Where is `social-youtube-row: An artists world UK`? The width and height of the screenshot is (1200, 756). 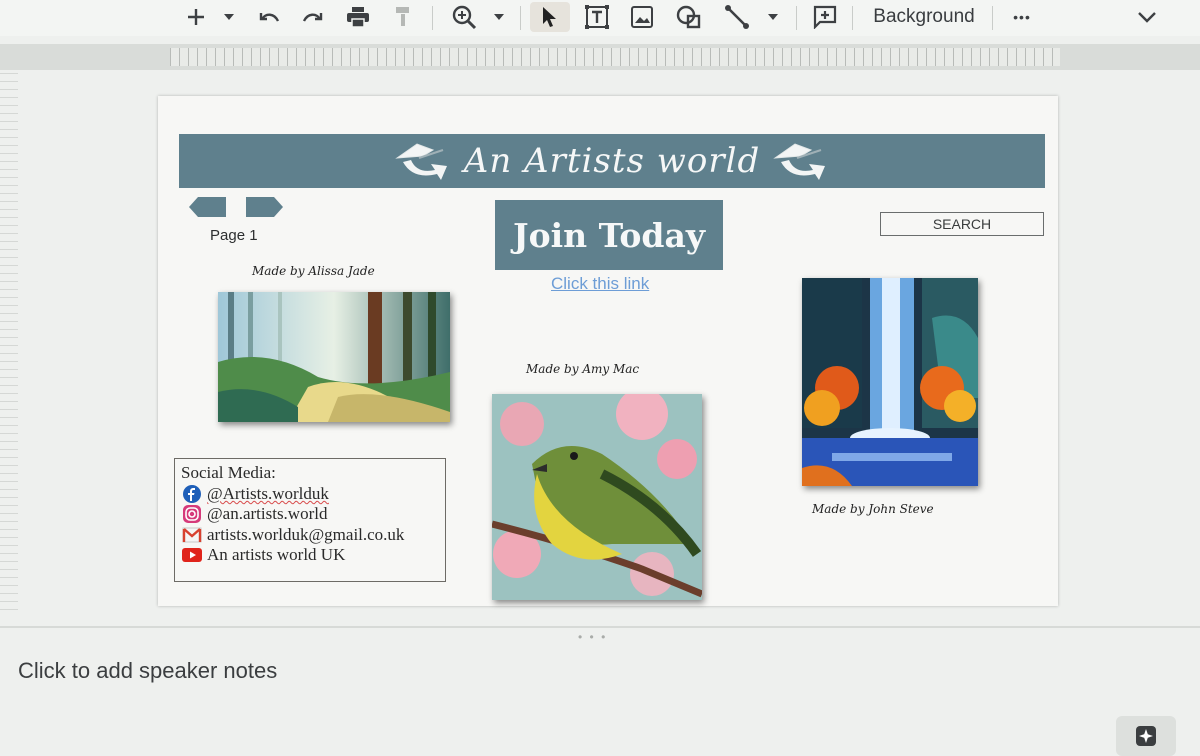 social-youtube-row: An artists world UK is located at coordinates (310, 555).